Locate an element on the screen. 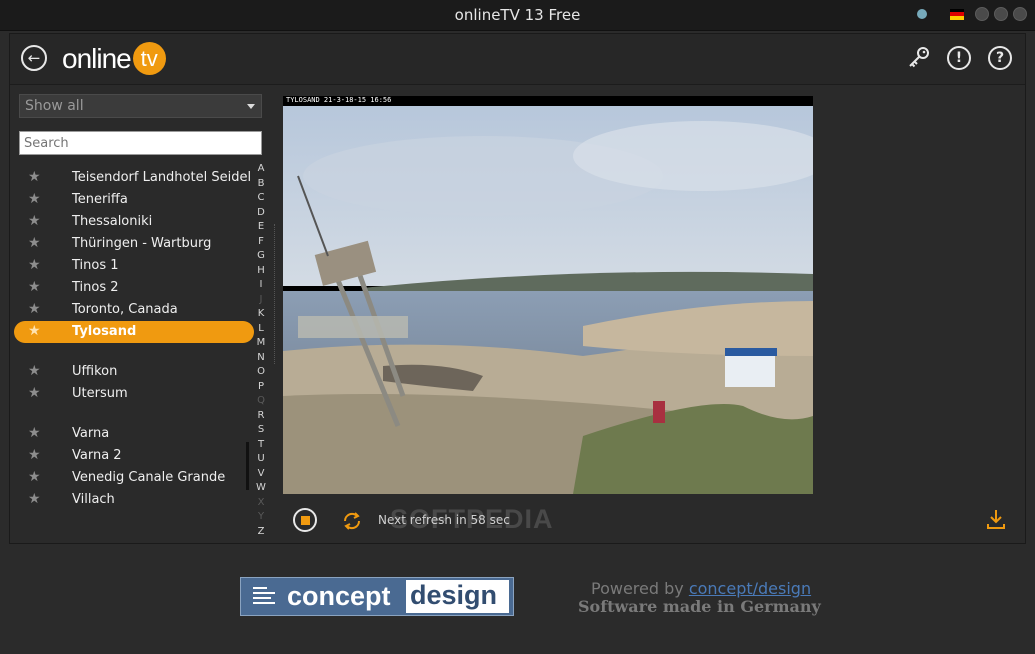 The height and width of the screenshot is (654, 1035). video-osd-text: TYLOSAND 21-3-18-15 16:56 is located at coordinates (339, 100).